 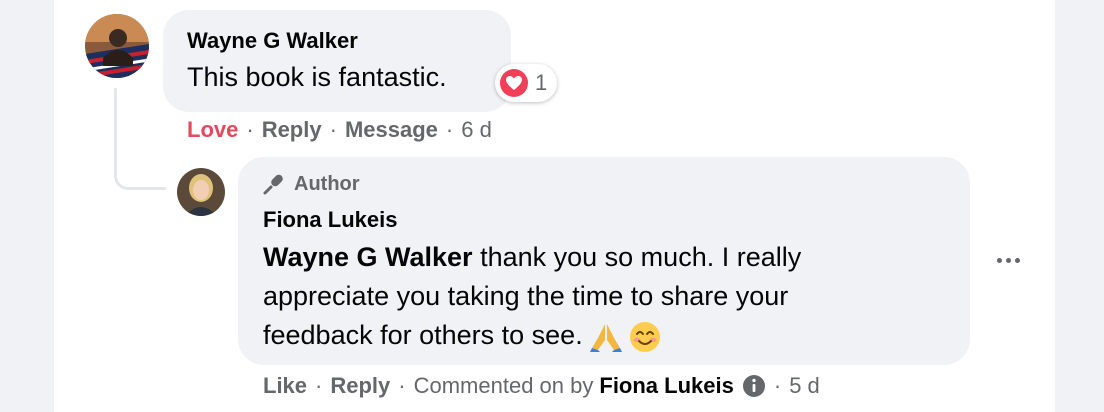 What do you see at coordinates (285, 386) in the screenshot?
I see `like-button: Like` at bounding box center [285, 386].